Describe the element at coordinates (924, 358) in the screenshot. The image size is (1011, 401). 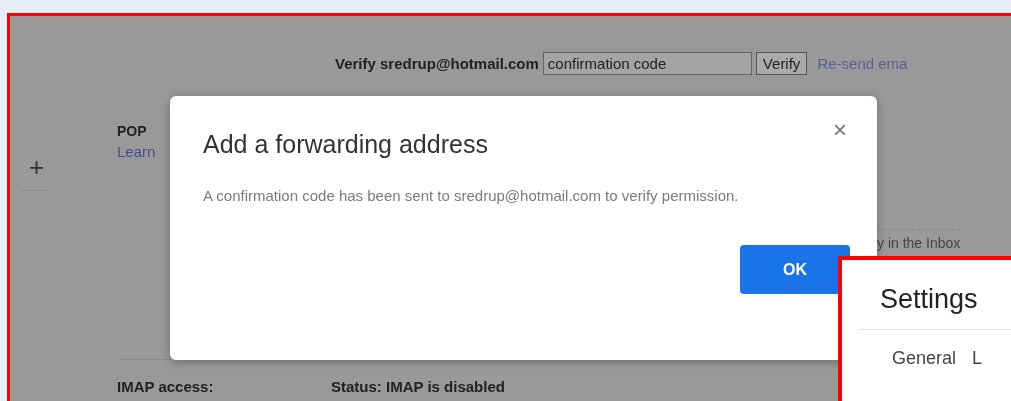
I see `settings-tab: General` at that location.